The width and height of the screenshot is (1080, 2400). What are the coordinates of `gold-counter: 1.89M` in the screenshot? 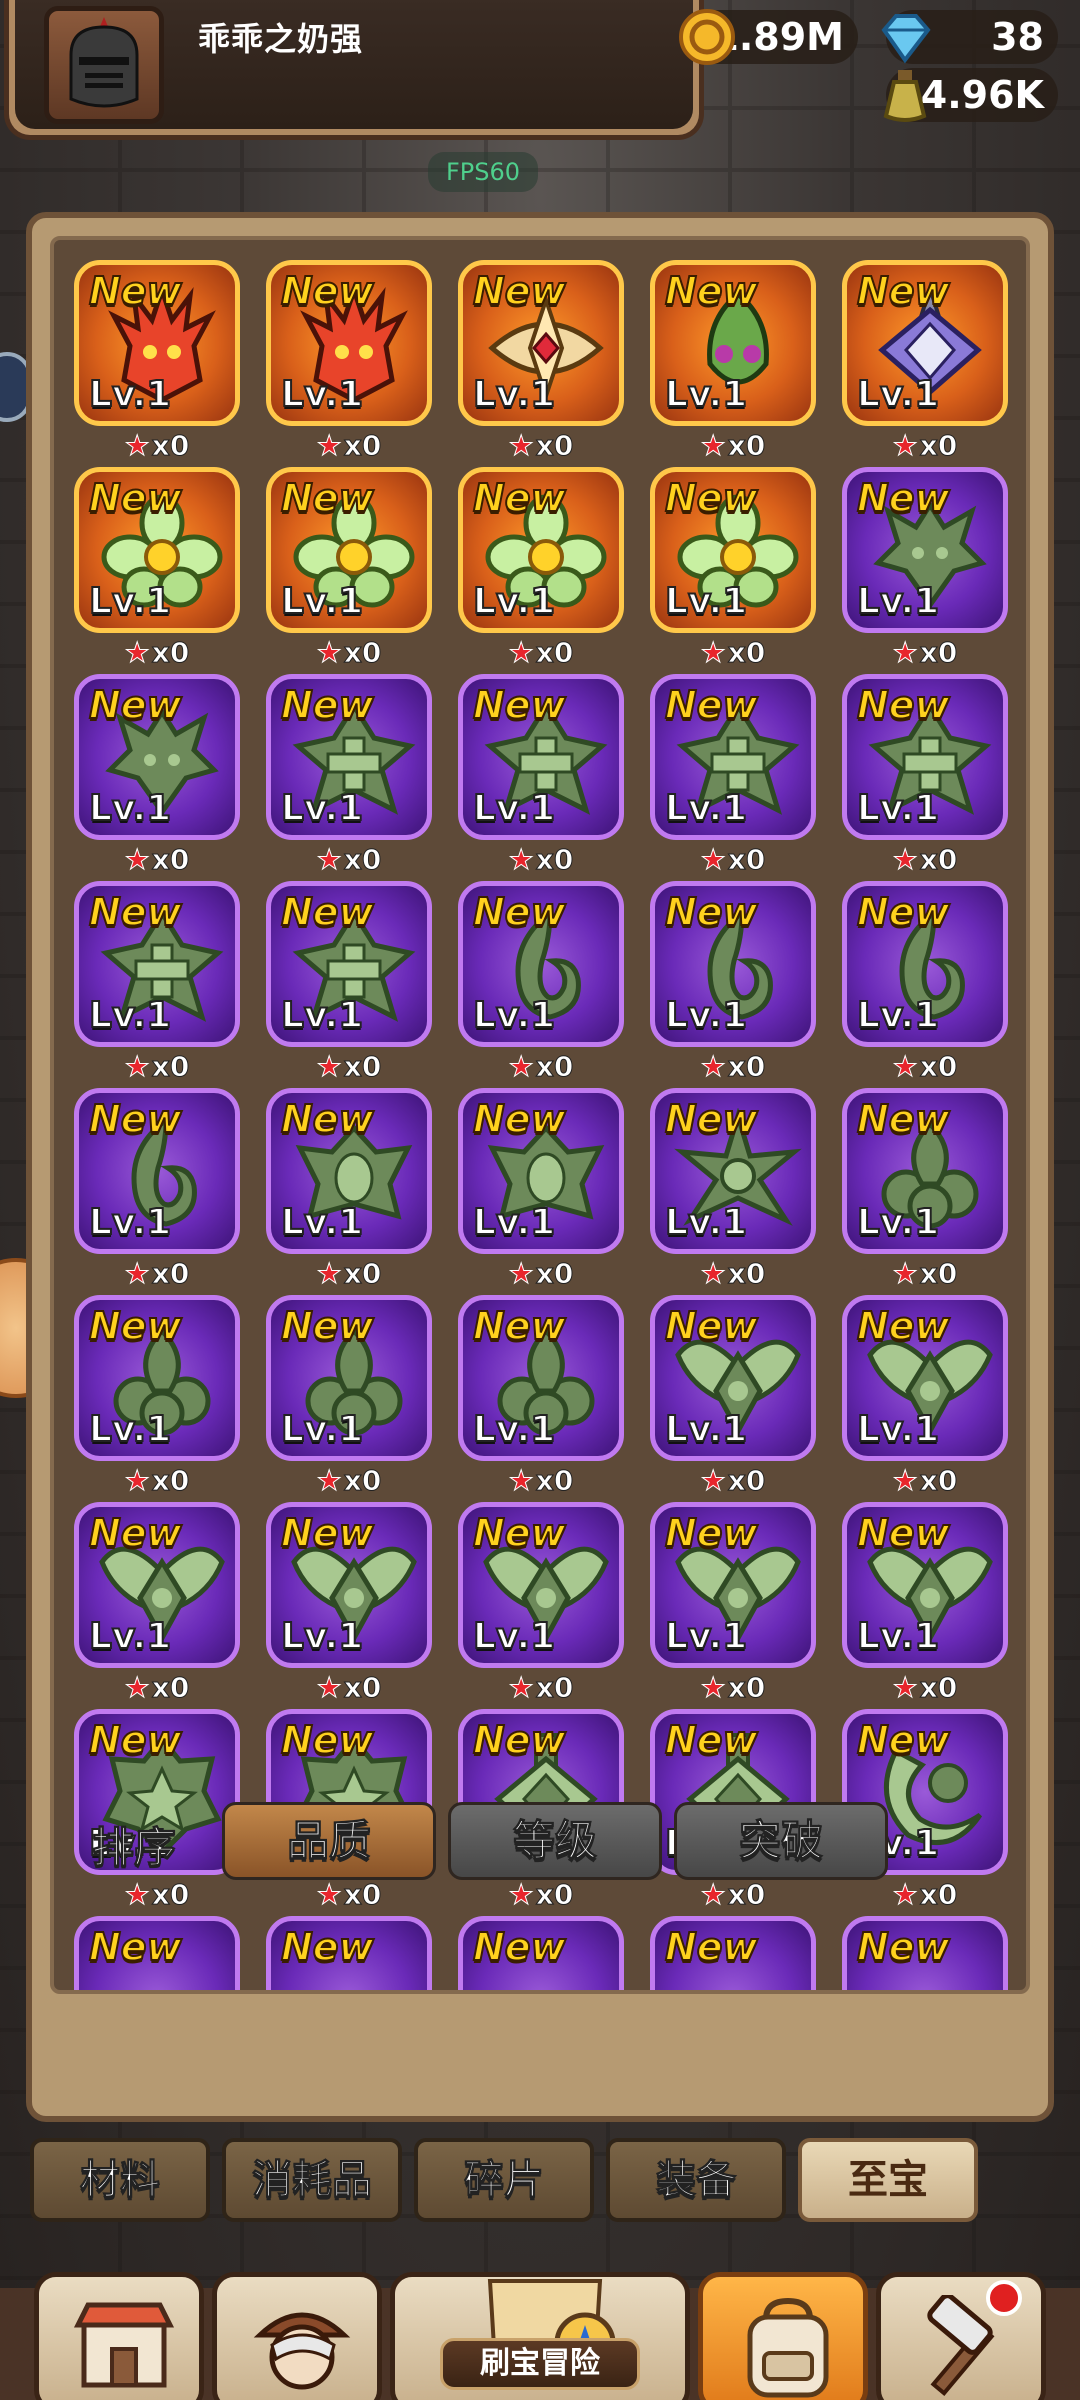 It's located at (768, 37).